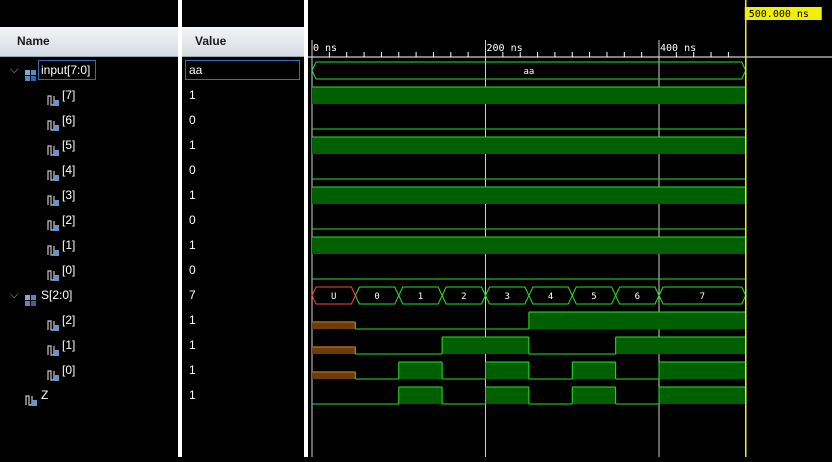 The image size is (832, 462). Describe the element at coordinates (243, 42) in the screenshot. I see `value-column-header: Value` at that location.